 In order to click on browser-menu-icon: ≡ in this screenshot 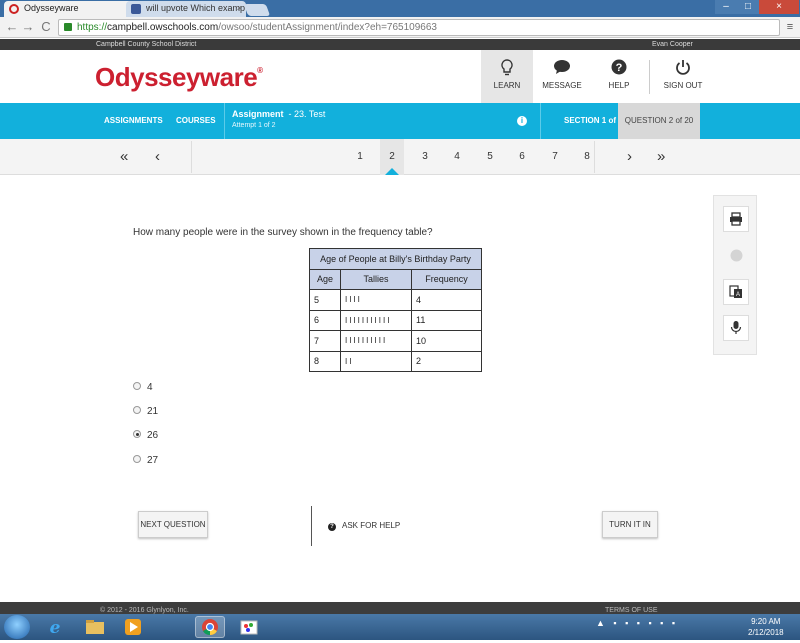, I will do `click(790, 27)`.